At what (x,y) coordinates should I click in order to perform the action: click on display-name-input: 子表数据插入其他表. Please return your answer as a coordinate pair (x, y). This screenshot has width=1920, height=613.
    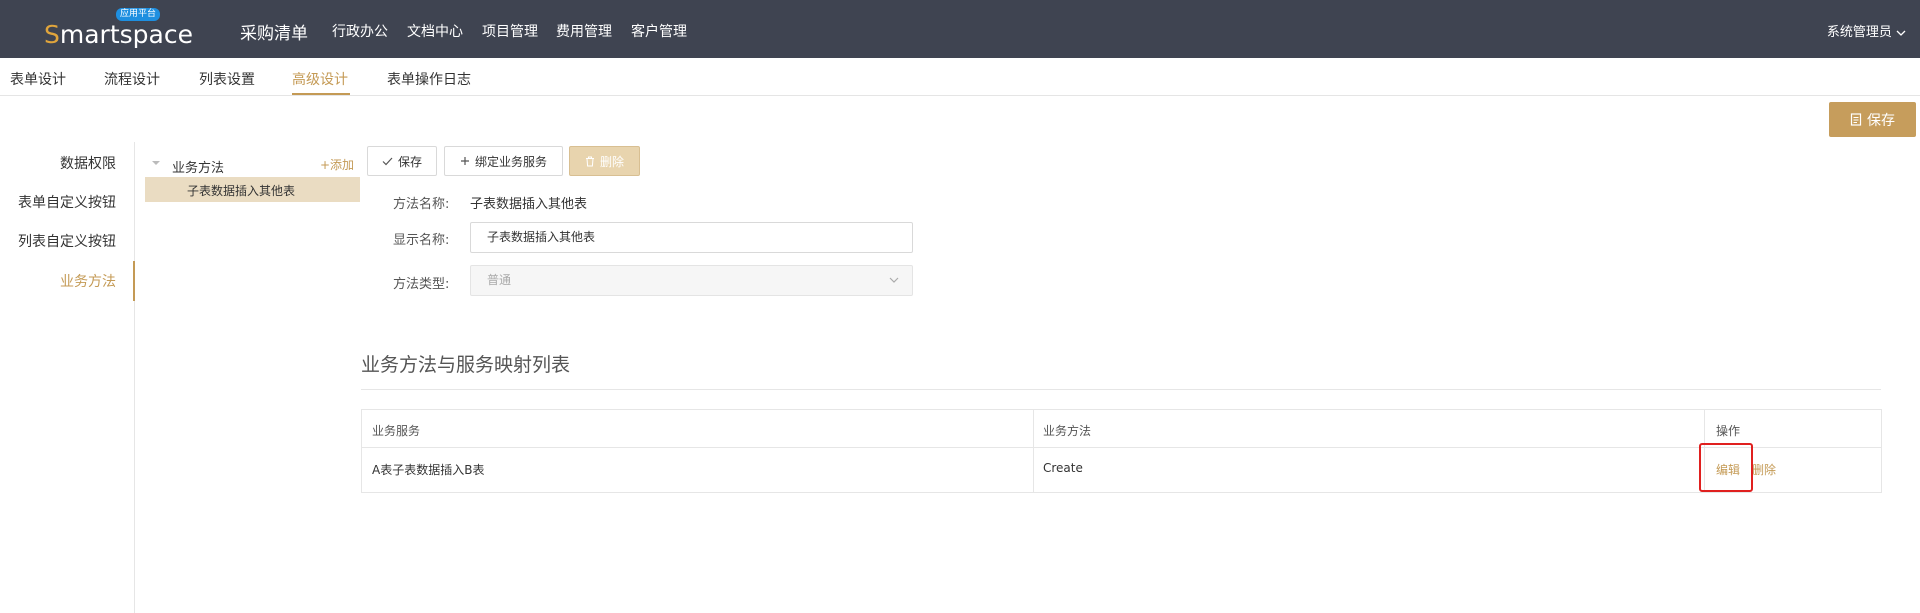
    Looking at the image, I should click on (691, 237).